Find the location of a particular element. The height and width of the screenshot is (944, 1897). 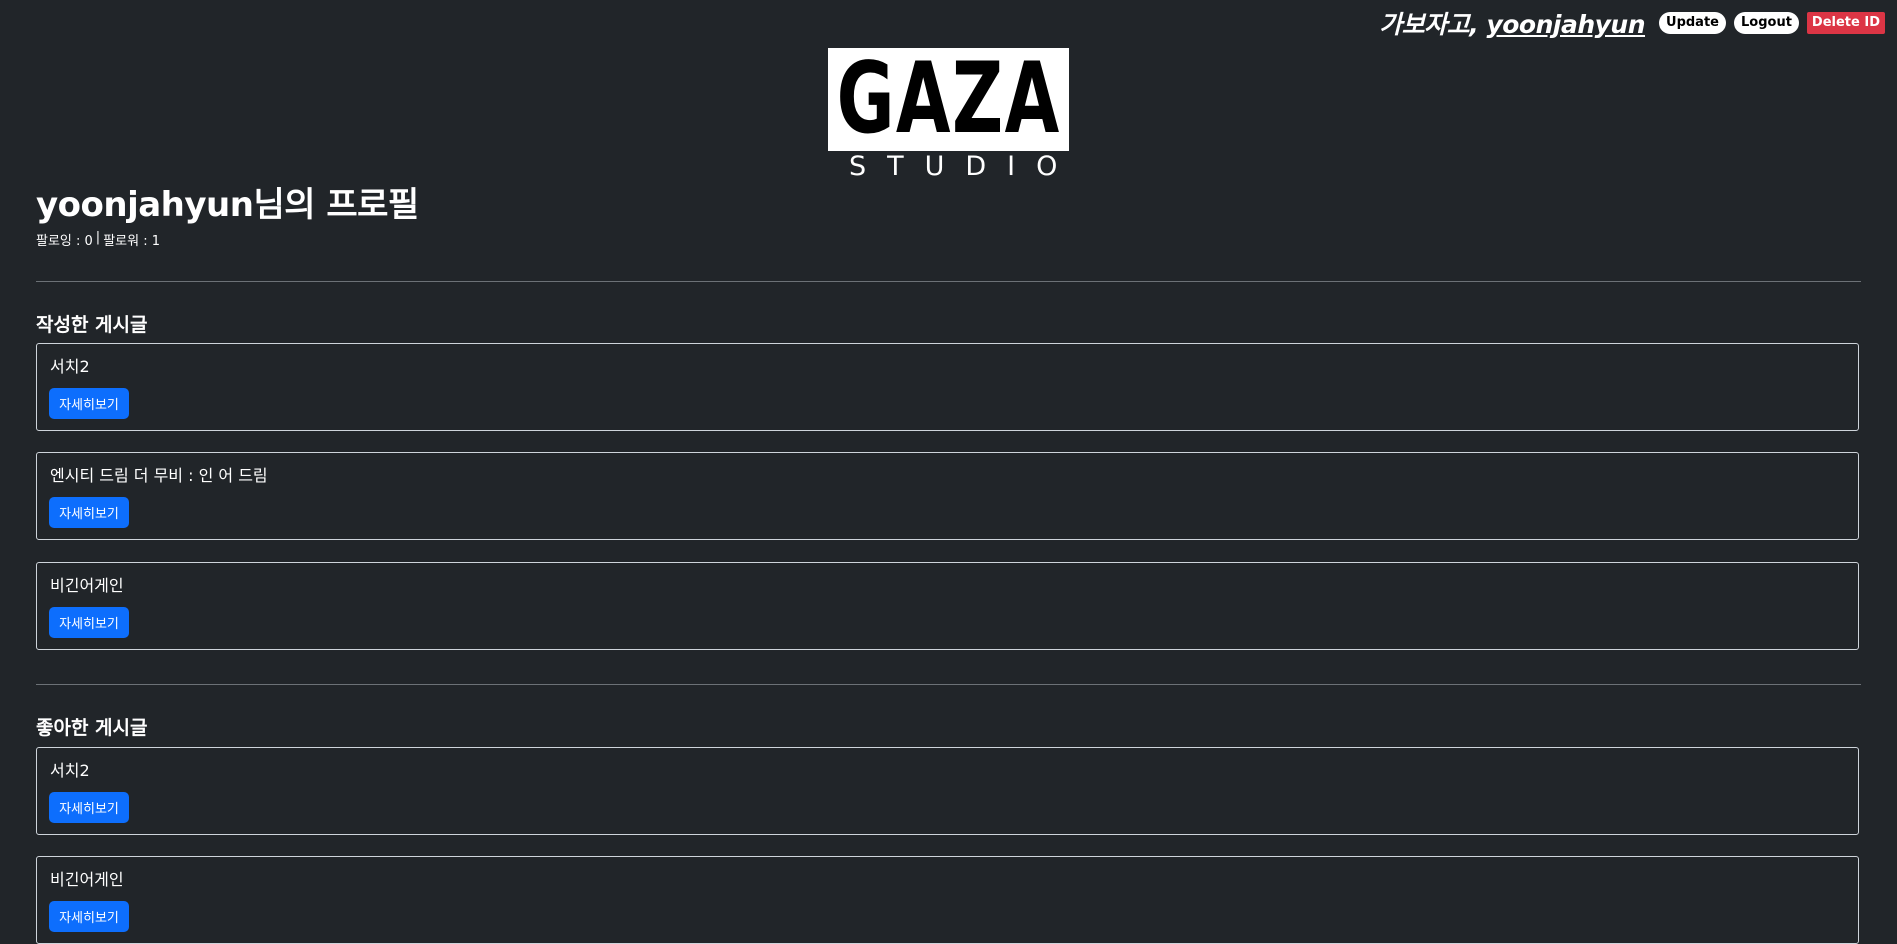

delete-id-button: Delete ID is located at coordinates (1845, 23).